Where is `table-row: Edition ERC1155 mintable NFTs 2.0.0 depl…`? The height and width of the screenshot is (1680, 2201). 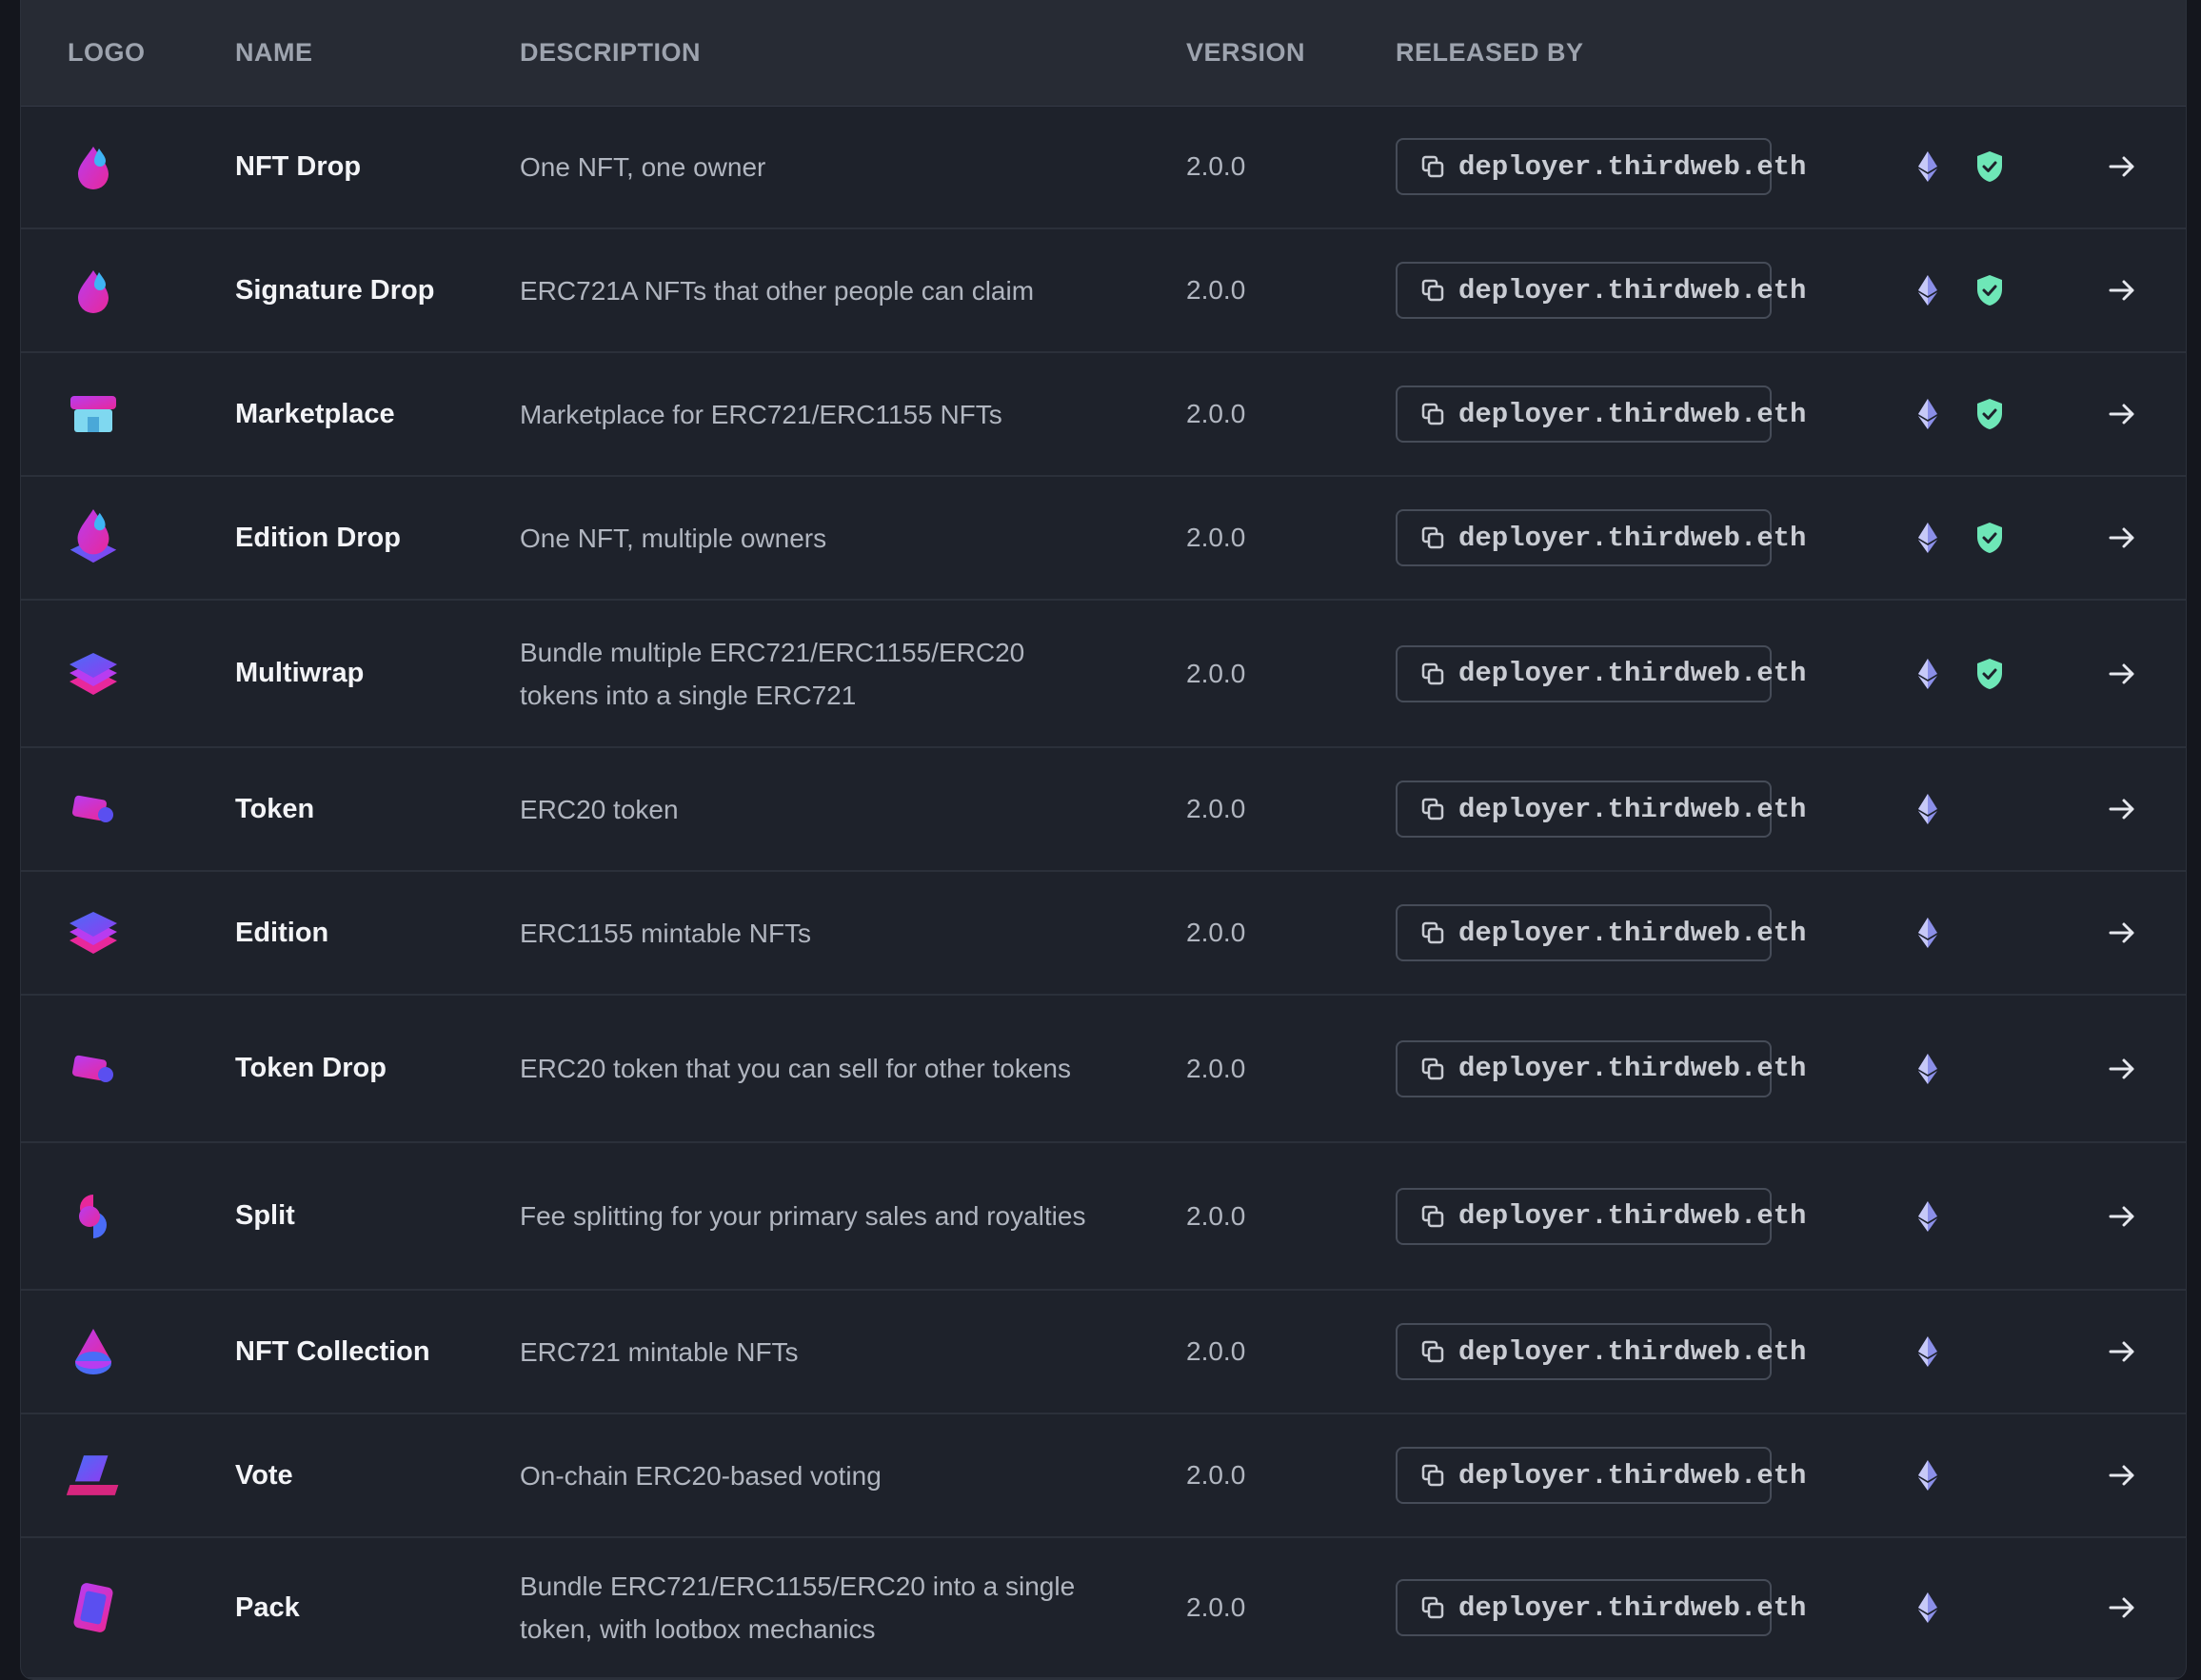 table-row: Edition ERC1155 mintable NFTs 2.0.0 depl… is located at coordinates (1103, 934).